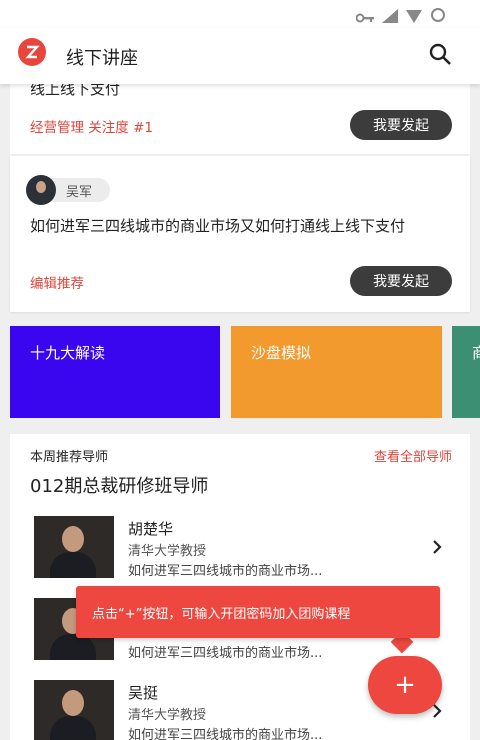  Describe the element at coordinates (119, 486) in the screenshot. I see `class-title: 012期总裁研修班导师` at that location.